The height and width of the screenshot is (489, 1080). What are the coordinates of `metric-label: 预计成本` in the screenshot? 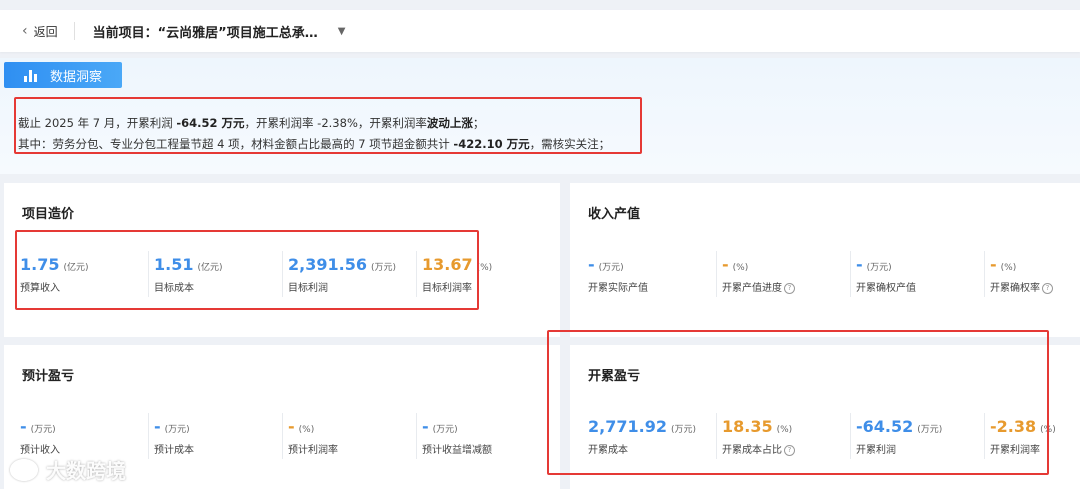 It's located at (174, 450).